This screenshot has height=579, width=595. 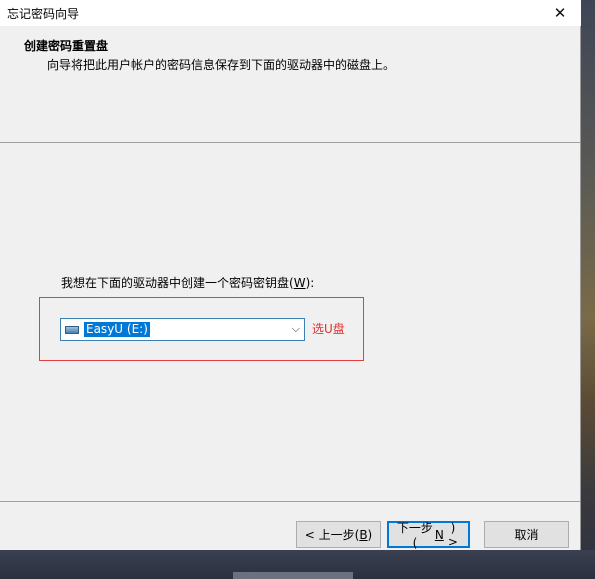 What do you see at coordinates (188, 283) in the screenshot?
I see `drive-select-label: 我想在下面的驱动器中创建一个密码密钥盘(W):` at bounding box center [188, 283].